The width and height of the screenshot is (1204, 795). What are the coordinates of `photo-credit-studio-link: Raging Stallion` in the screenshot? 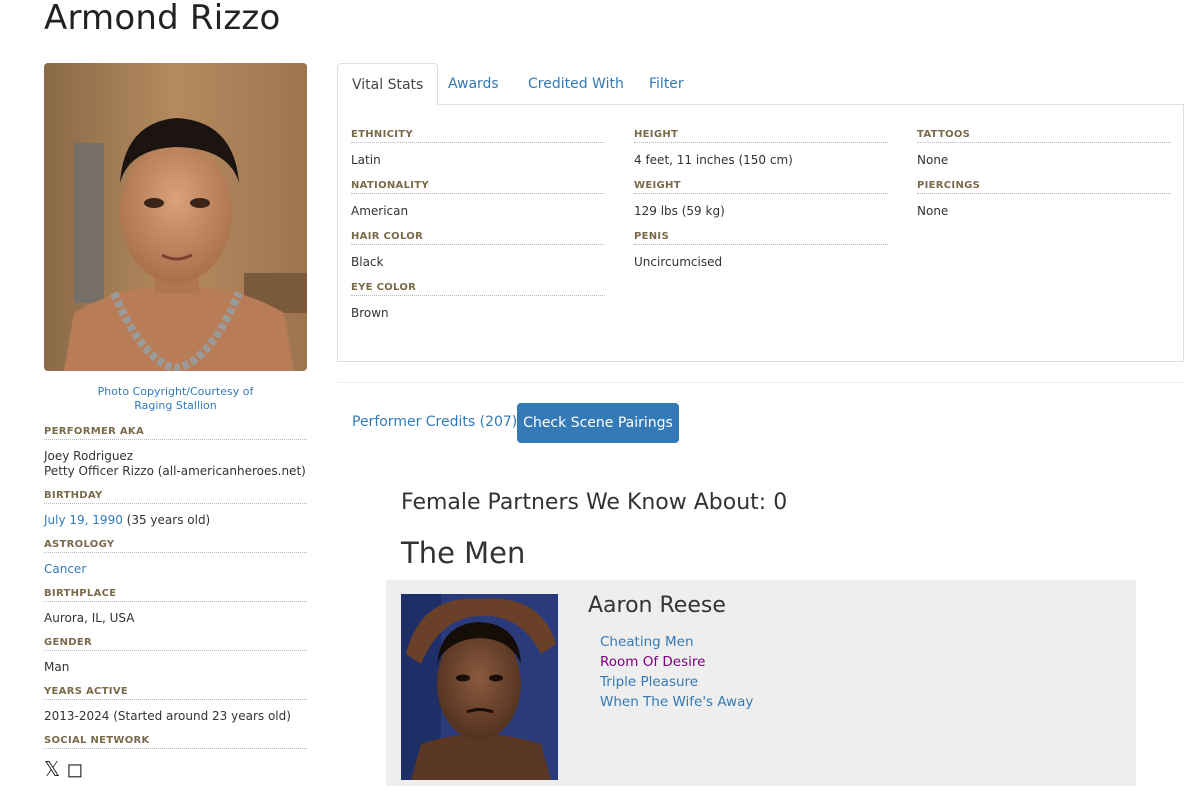 It's located at (175, 406).